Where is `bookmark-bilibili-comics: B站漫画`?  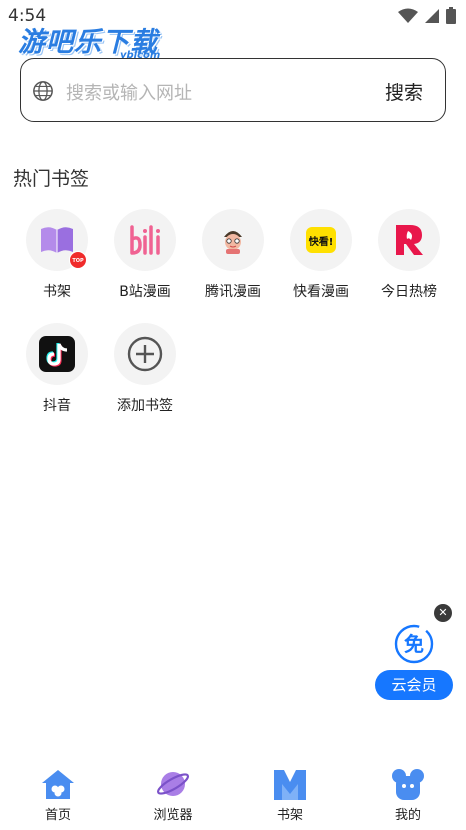
bookmark-bilibili-comics: B站漫画 is located at coordinates (145, 255).